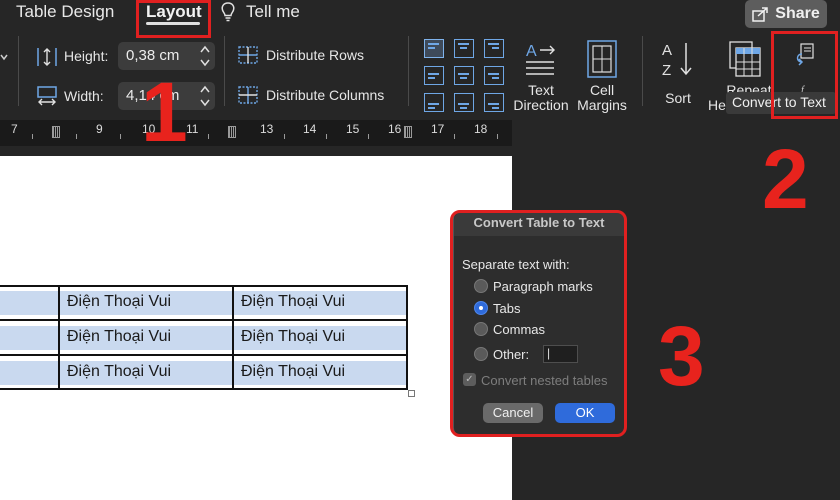 The width and height of the screenshot is (840, 500). I want to click on ruler-number: 9, so click(99, 129).